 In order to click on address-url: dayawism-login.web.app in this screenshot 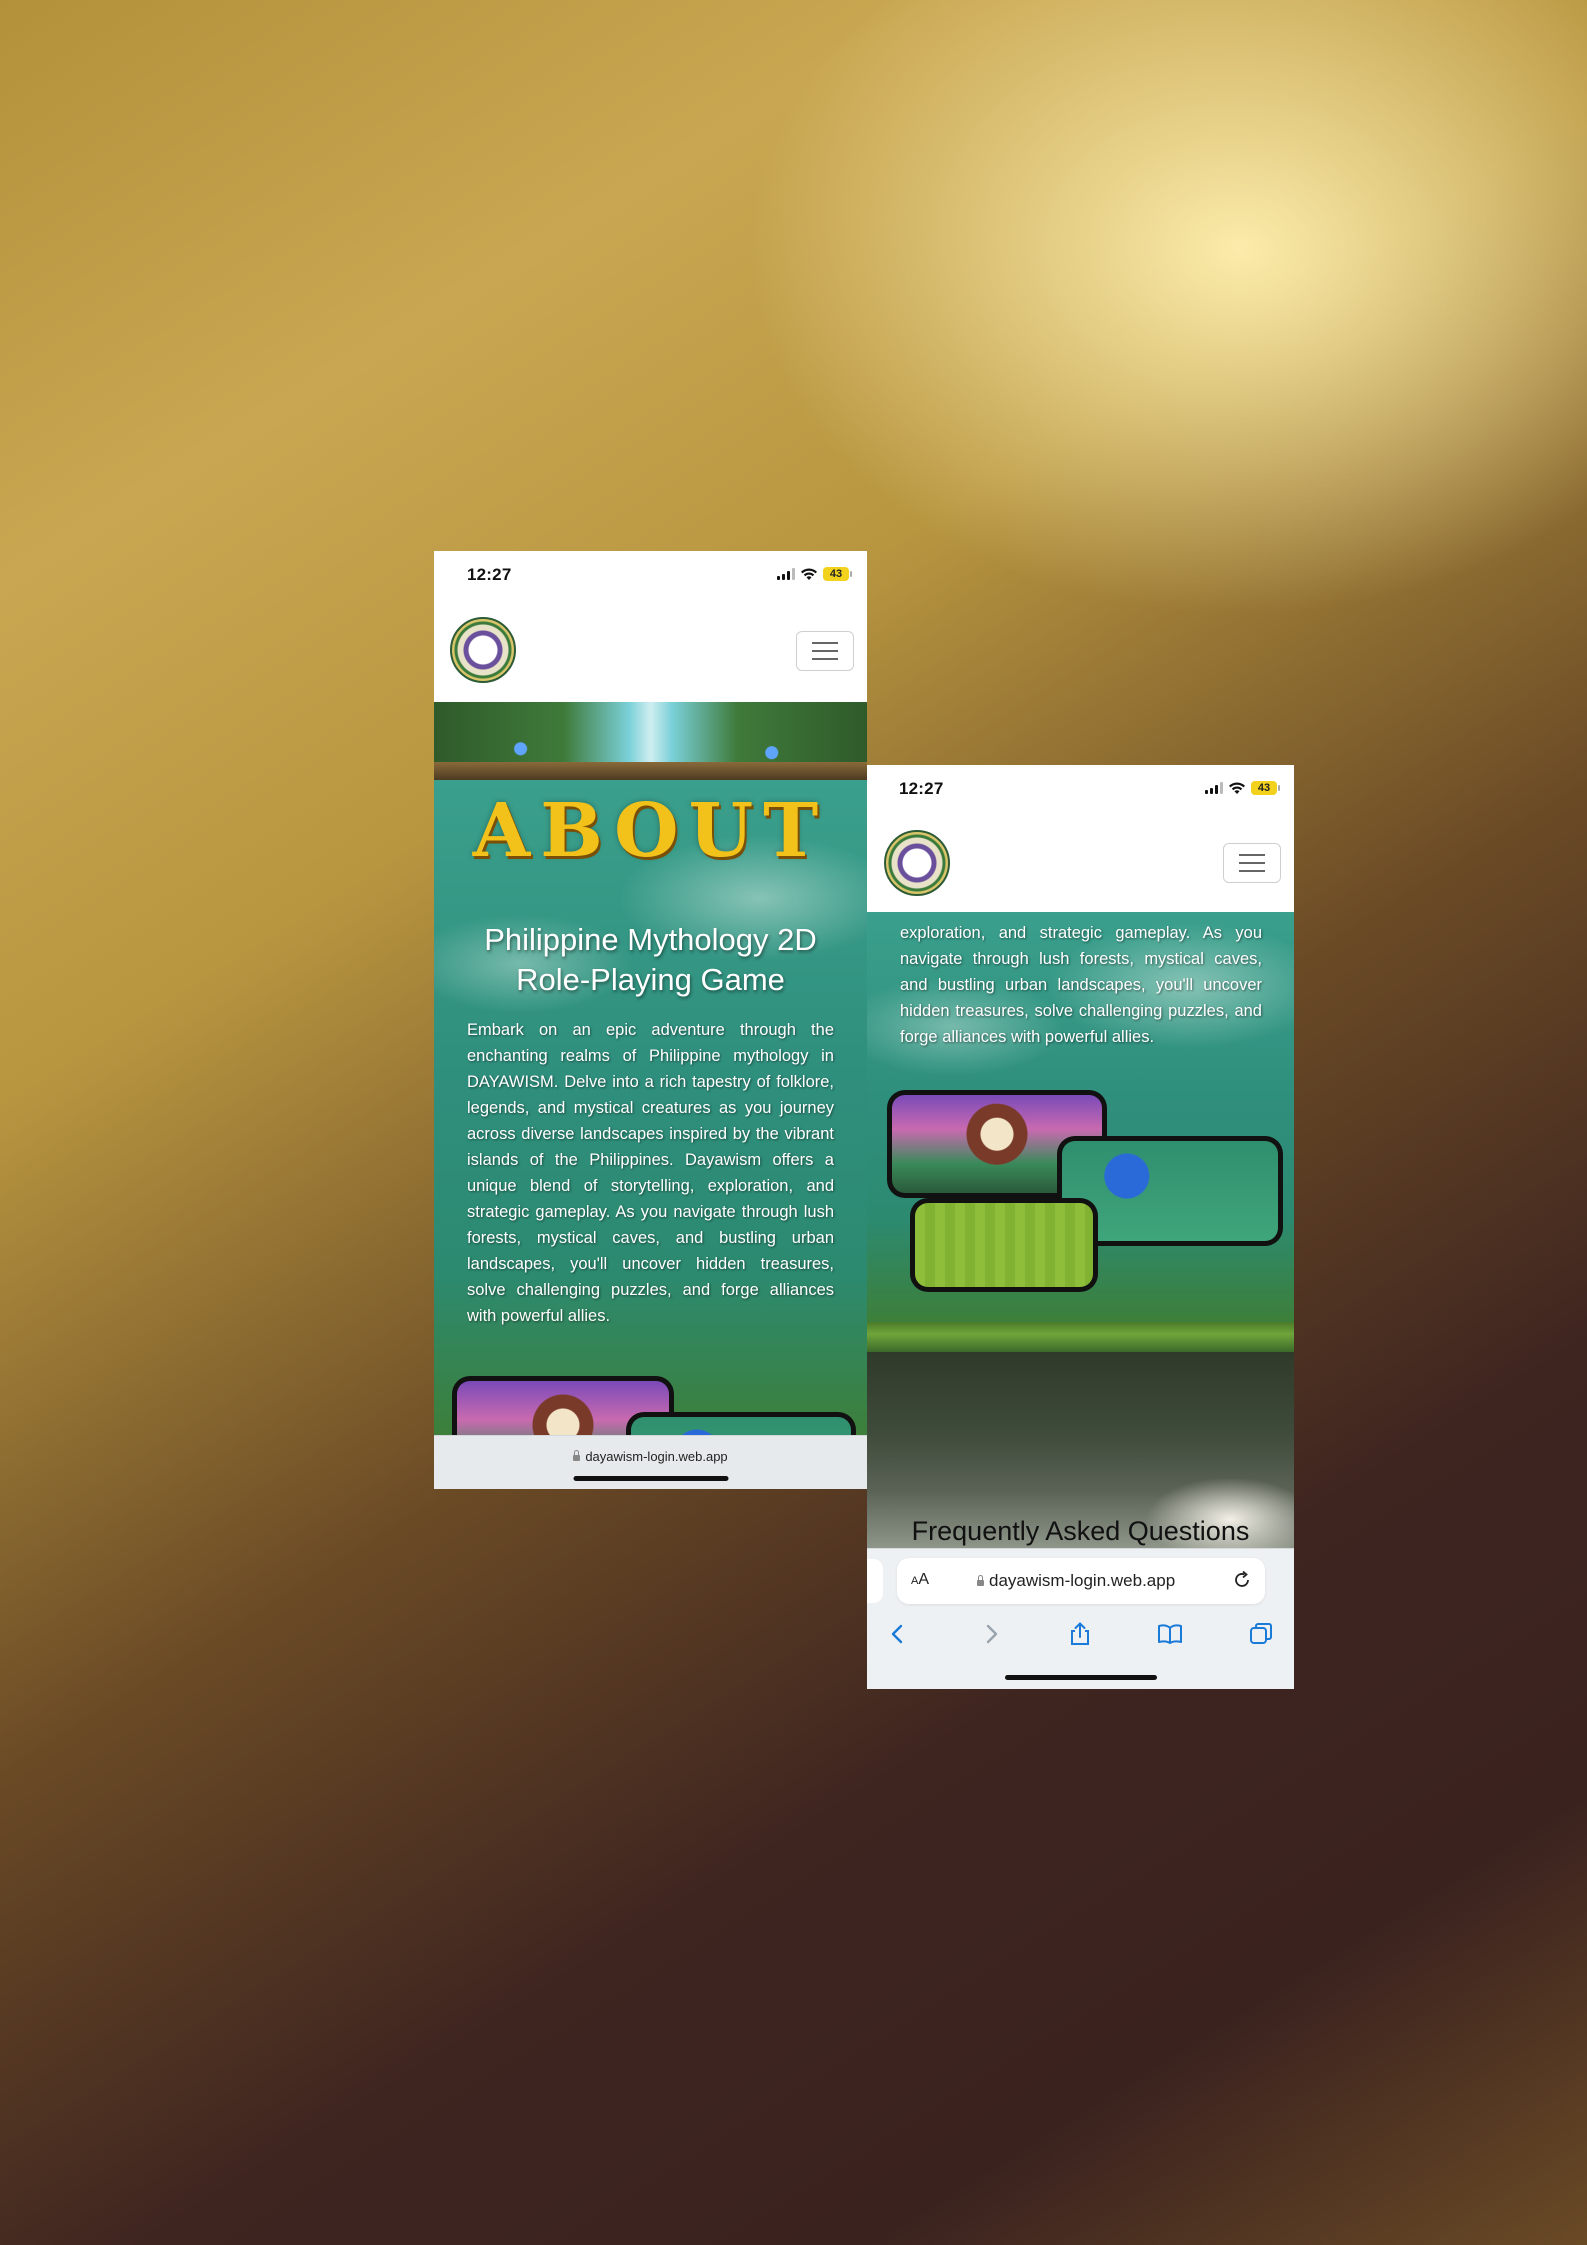, I will do `click(1076, 1581)`.